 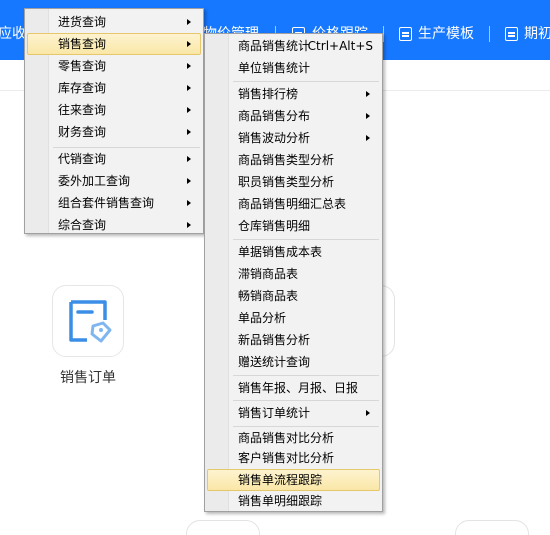 What do you see at coordinates (340, 46) in the screenshot?
I see `menu-item-shortcut: Ctrl+Alt+S` at bounding box center [340, 46].